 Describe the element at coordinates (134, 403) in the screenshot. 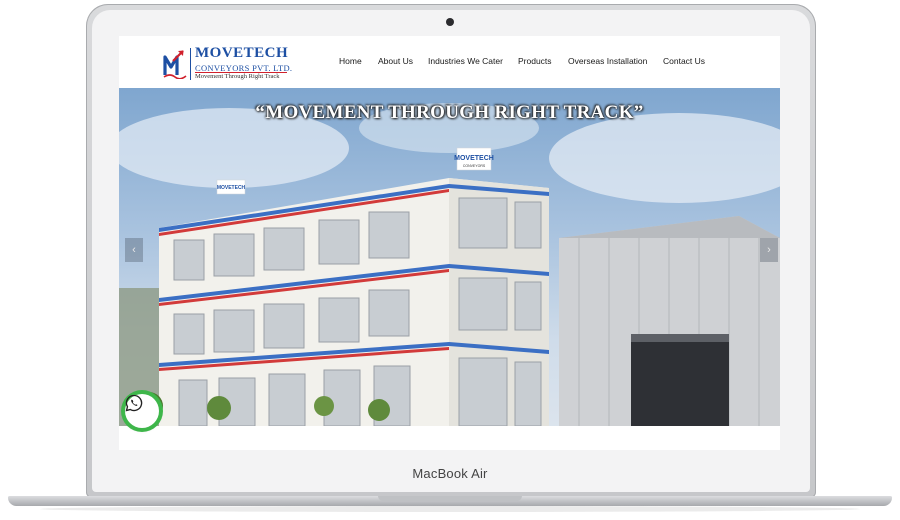

I see `whatsapp-icon` at that location.